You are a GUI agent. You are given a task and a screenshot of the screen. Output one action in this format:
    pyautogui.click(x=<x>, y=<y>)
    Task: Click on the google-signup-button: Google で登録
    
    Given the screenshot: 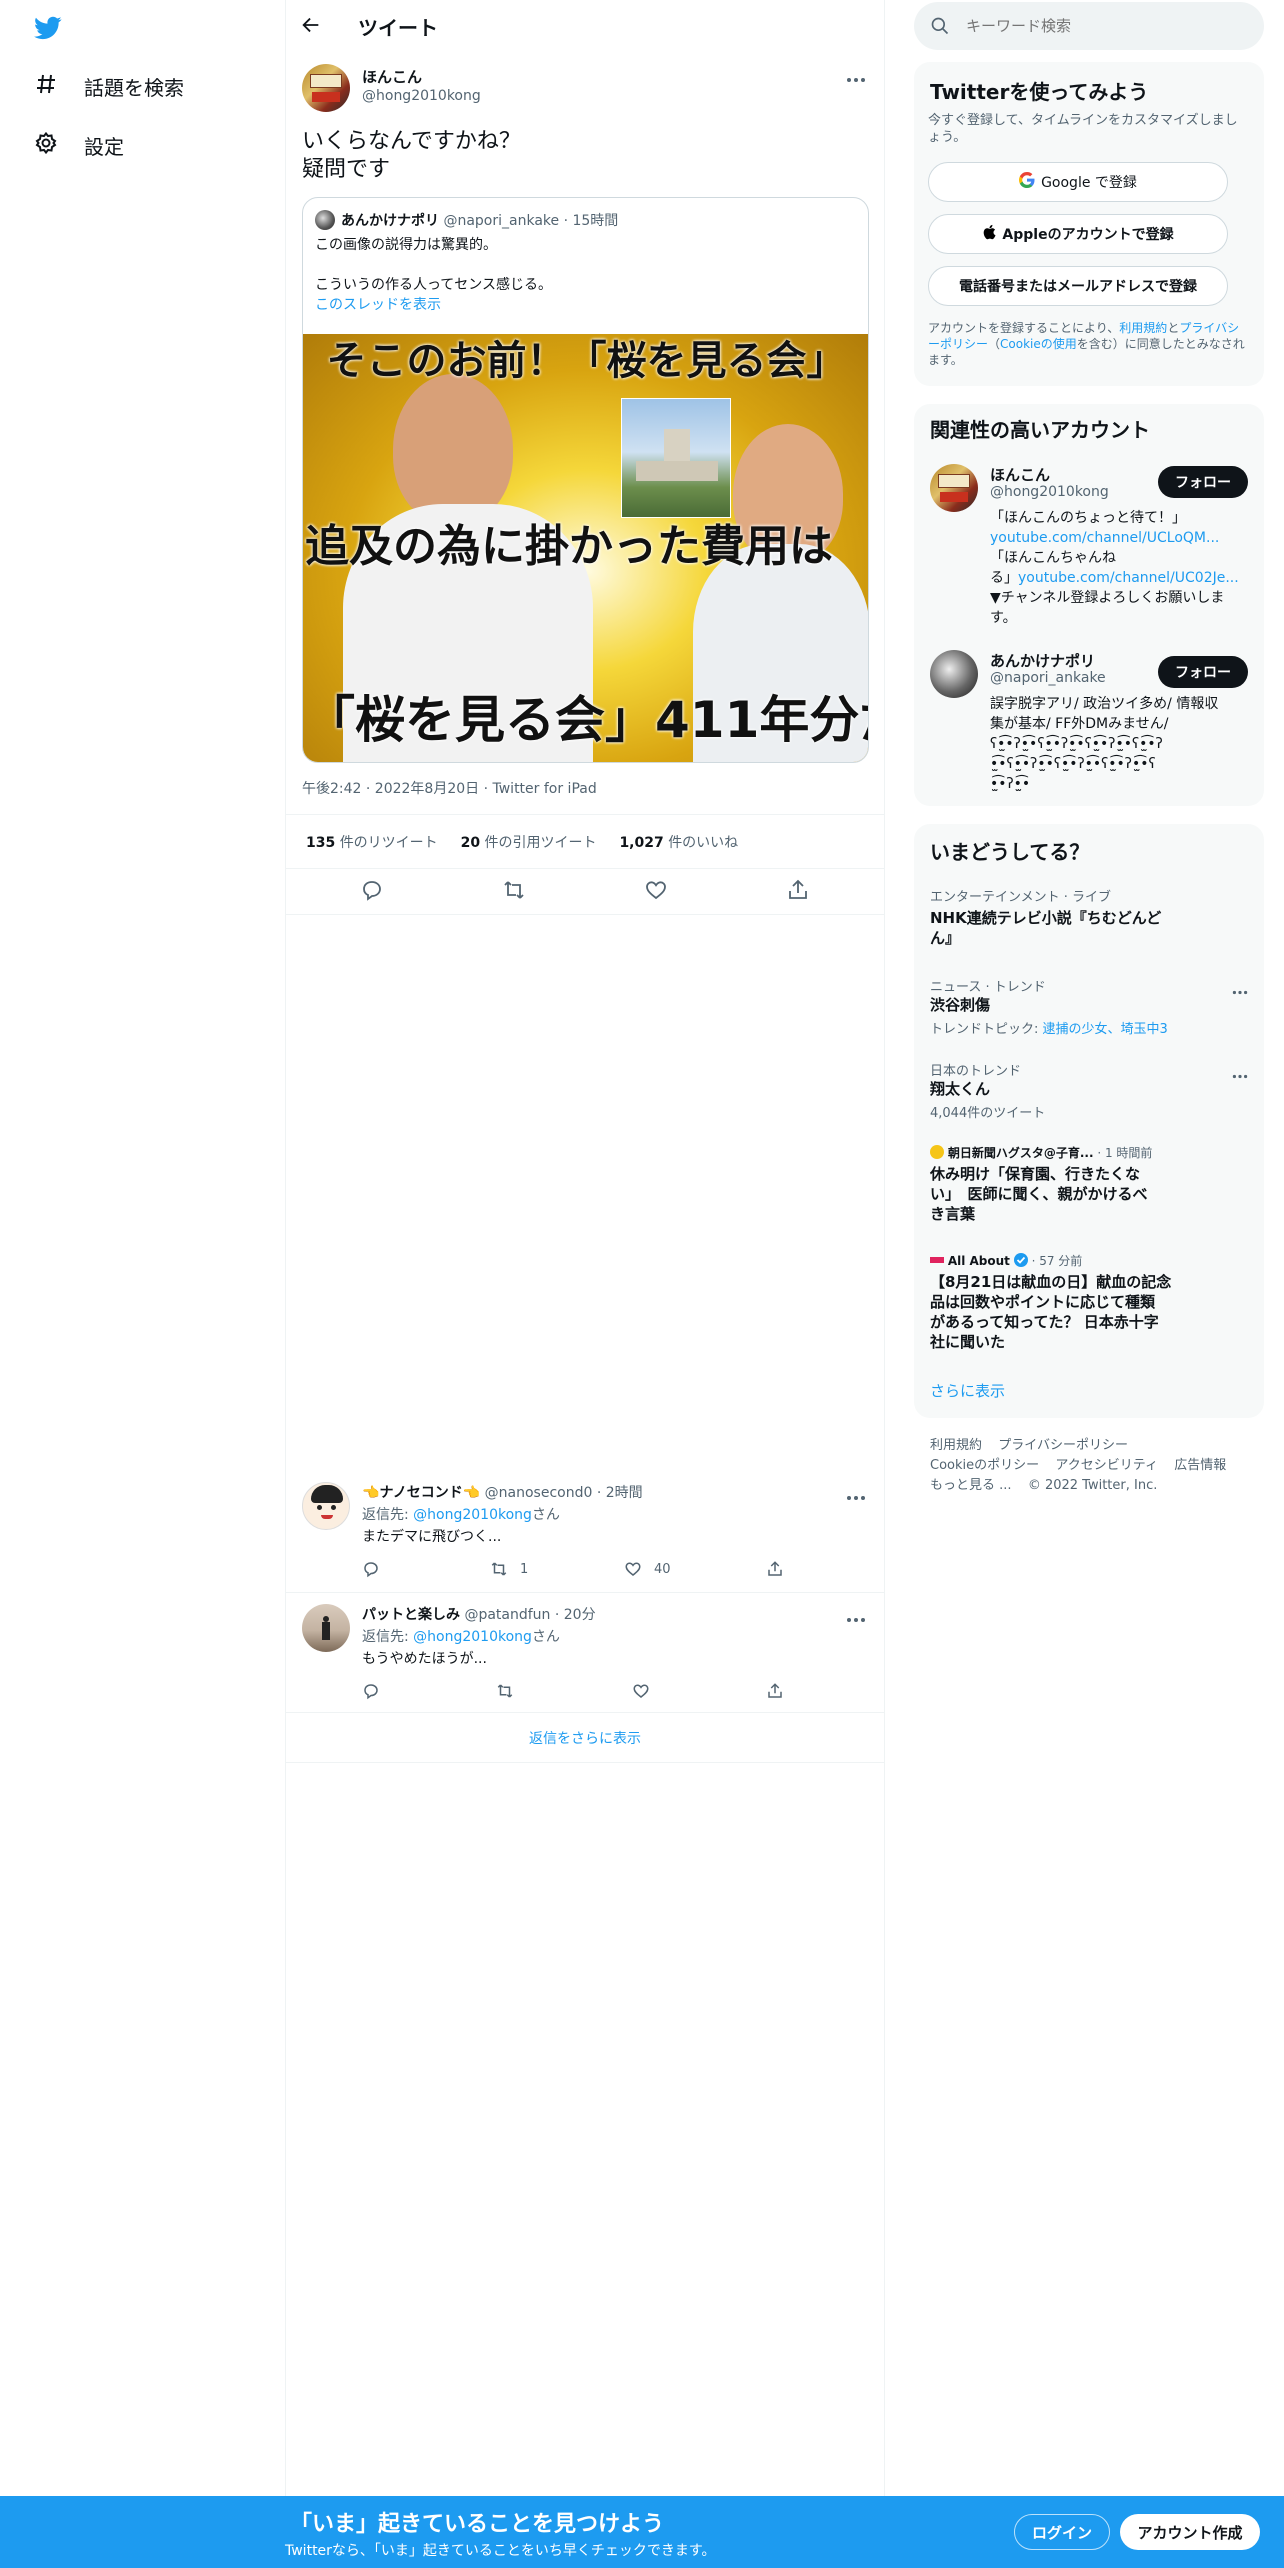 What is the action you would take?
    pyautogui.click(x=1078, y=182)
    